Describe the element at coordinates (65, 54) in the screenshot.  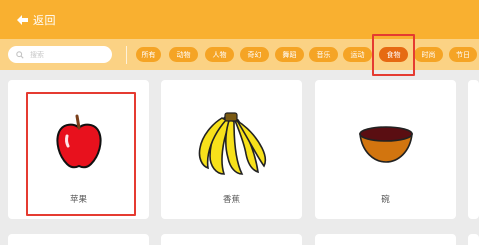
I see `search-input` at that location.